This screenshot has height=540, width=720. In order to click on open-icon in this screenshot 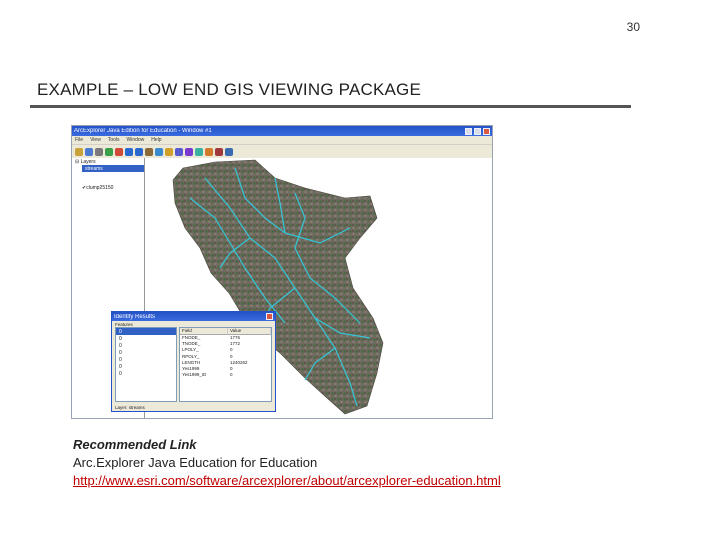, I will do `click(79, 151)`.